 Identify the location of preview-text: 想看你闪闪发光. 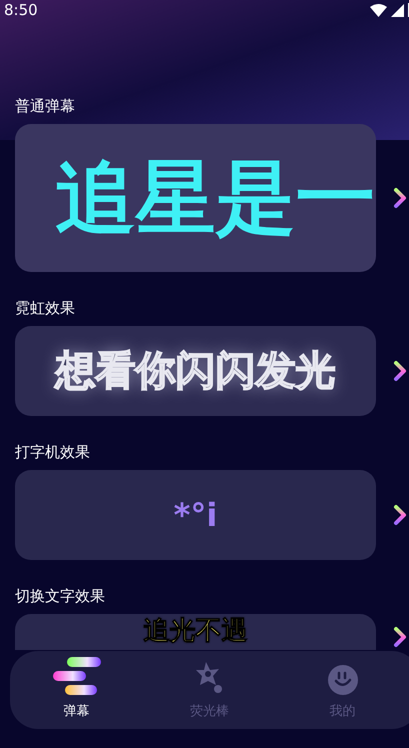
(196, 371).